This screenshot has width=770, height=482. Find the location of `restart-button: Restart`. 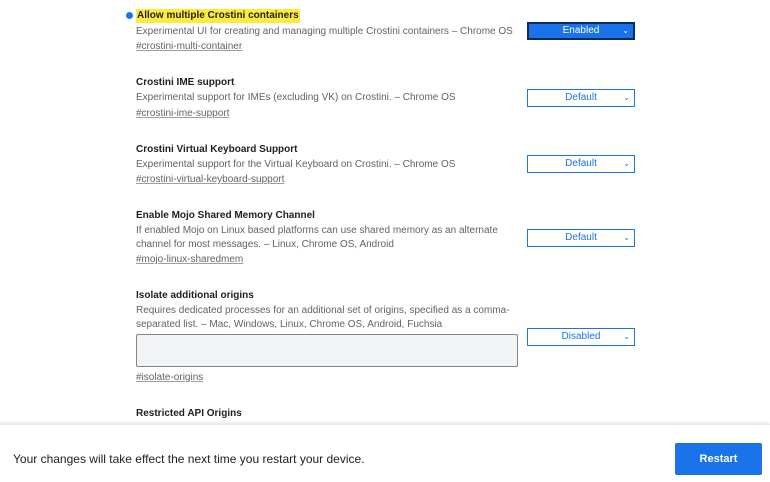

restart-button: Restart is located at coordinates (718, 459).